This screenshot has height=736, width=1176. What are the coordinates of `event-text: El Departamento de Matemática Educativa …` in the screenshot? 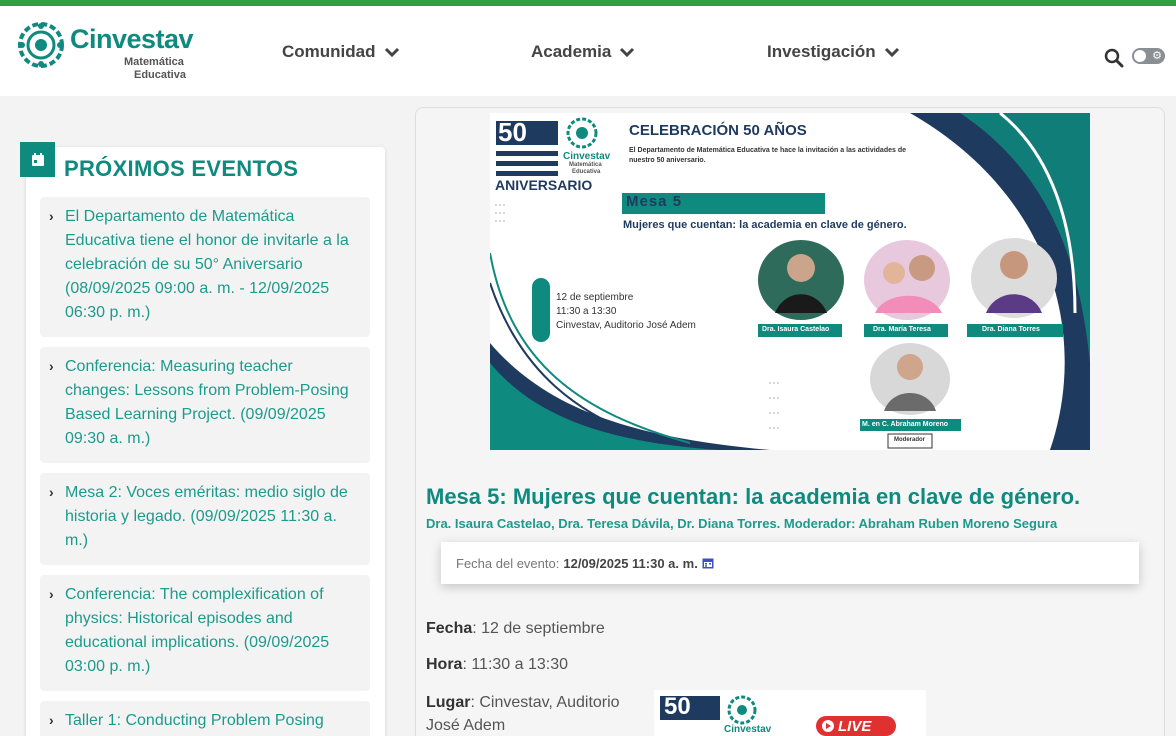 It's located at (207, 264).